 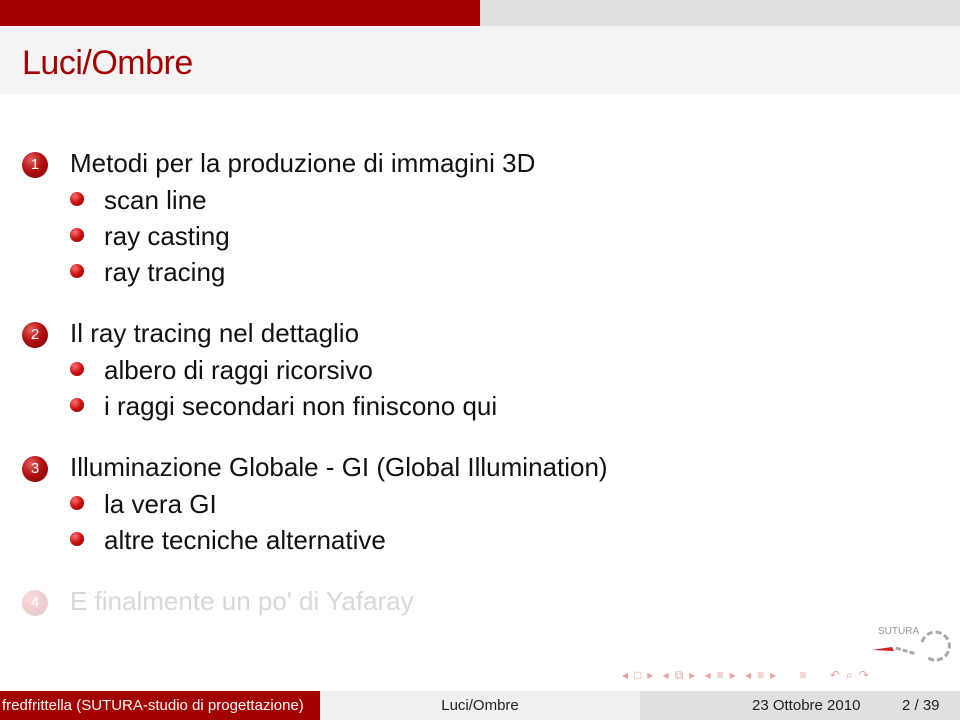 What do you see at coordinates (802, 675) in the screenshot?
I see `toc-icon: ≡` at bounding box center [802, 675].